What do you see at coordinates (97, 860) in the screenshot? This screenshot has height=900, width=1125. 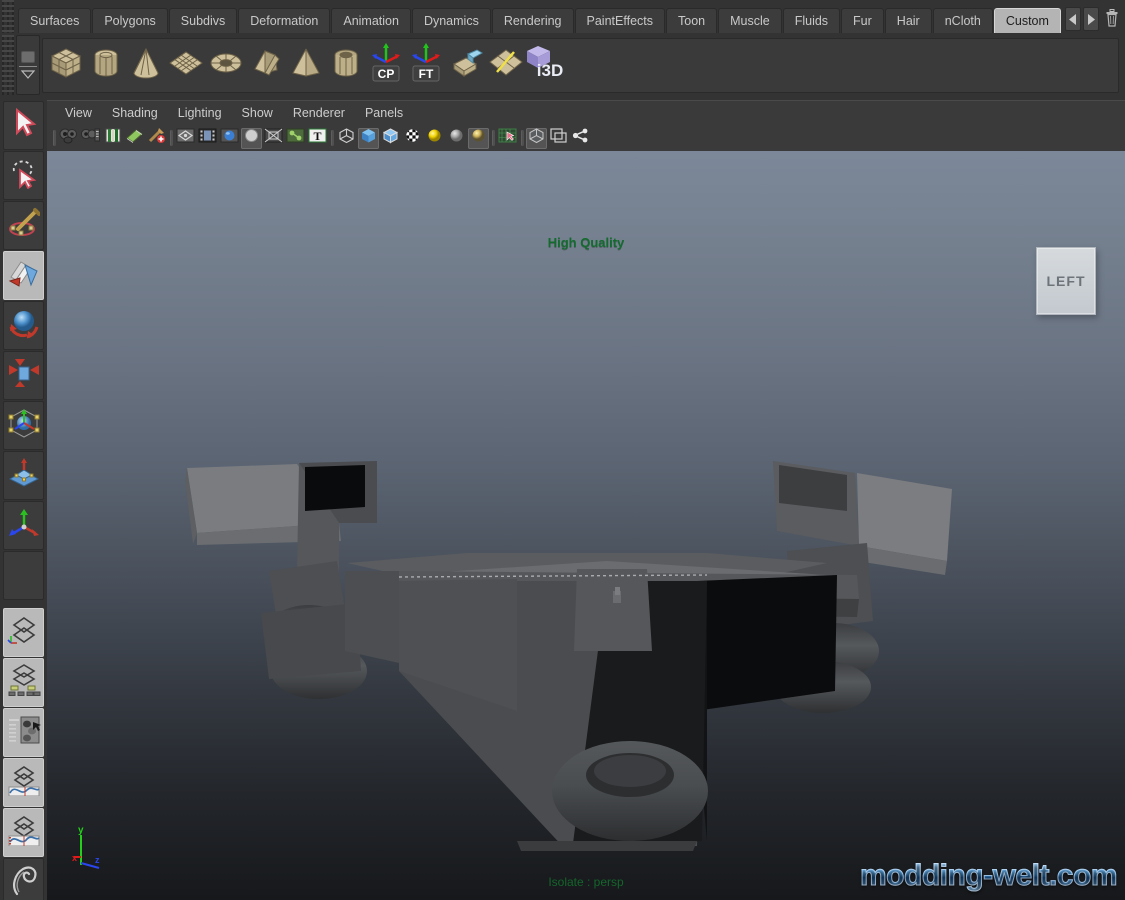 I see `svg-text: z` at bounding box center [97, 860].